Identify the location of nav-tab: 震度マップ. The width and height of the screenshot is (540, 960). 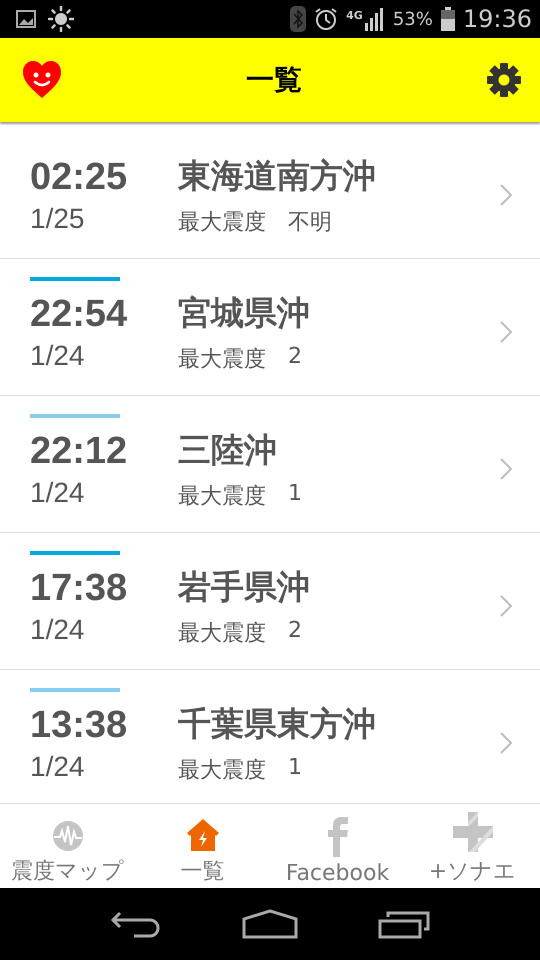
(67, 846).